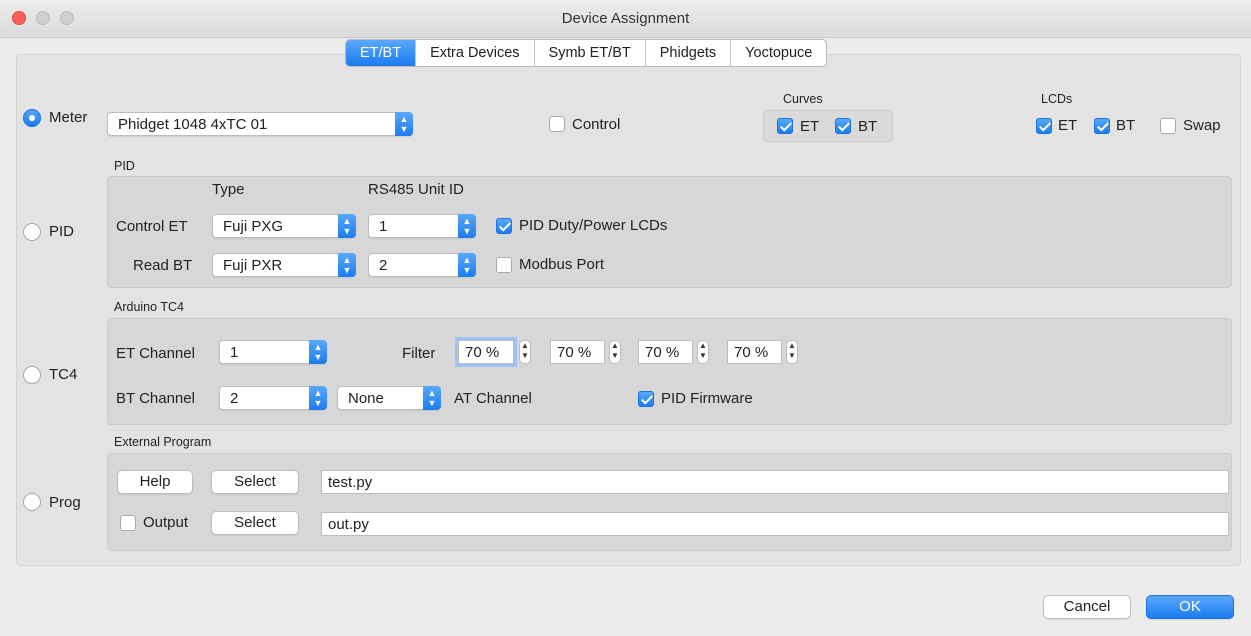 The width and height of the screenshot is (1251, 636). I want to click on filter-2-stepper: ▲ ▼, so click(615, 352).